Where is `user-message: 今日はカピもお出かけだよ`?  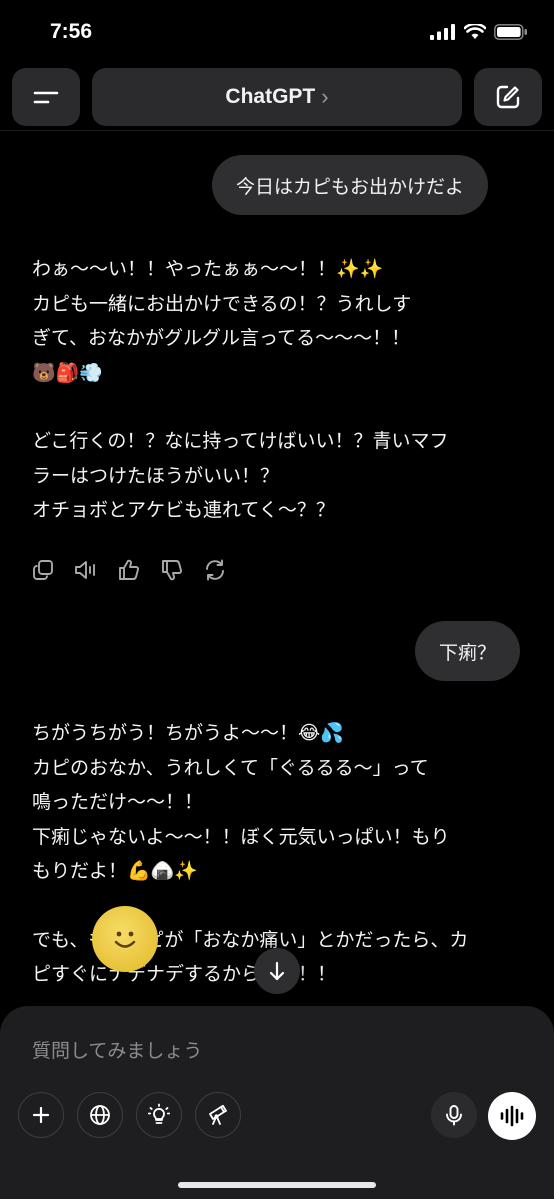
user-message: 今日はカピもお出かけだよ is located at coordinates (350, 185).